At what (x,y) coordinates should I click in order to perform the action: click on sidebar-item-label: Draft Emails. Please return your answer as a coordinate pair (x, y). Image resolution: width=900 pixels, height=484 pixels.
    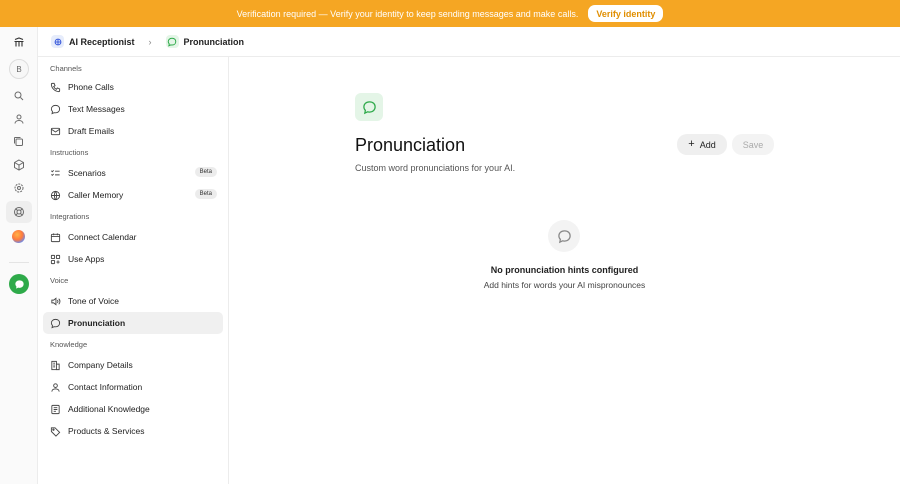
    Looking at the image, I should click on (91, 131).